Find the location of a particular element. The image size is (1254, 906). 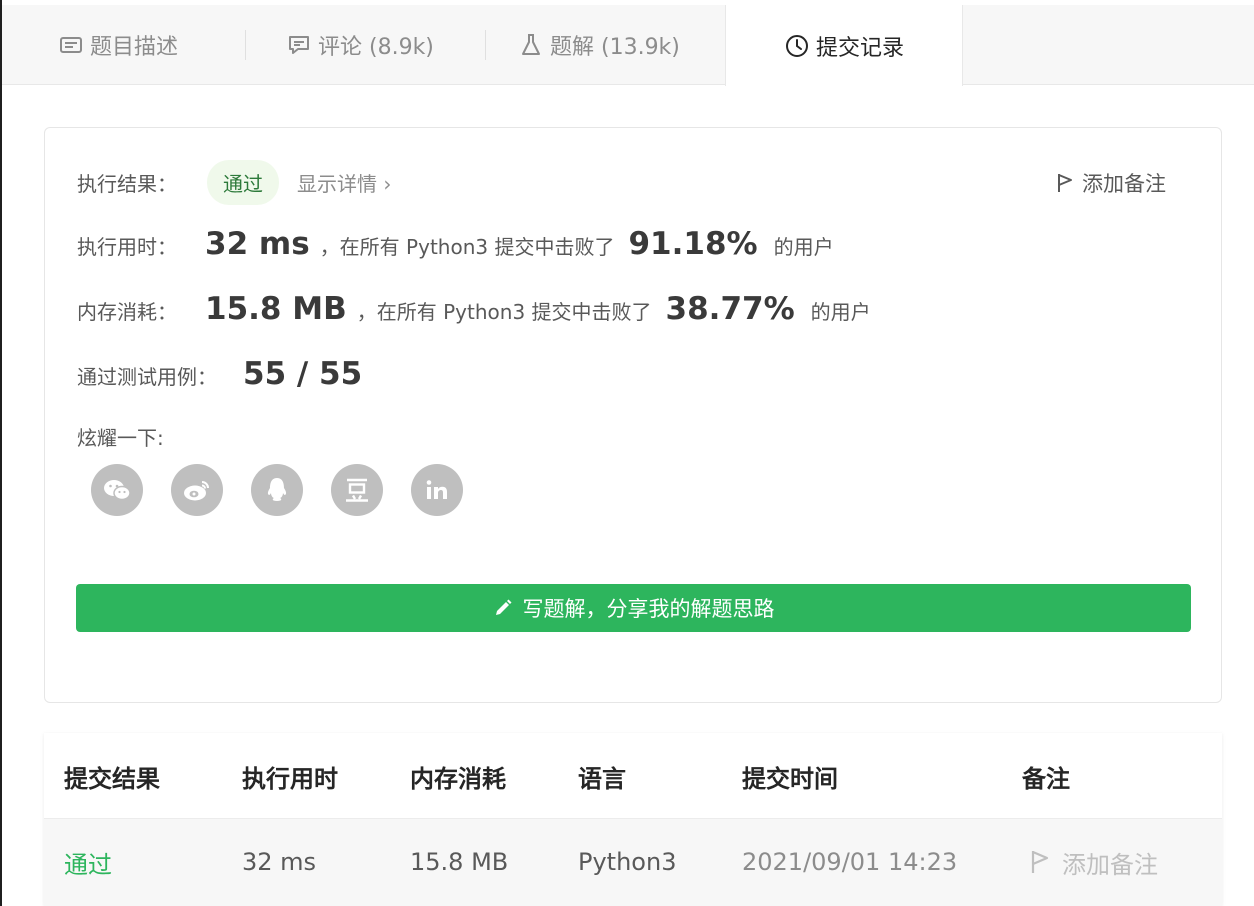

row-add-note-button: 添加备注 is located at coordinates (1094, 862).